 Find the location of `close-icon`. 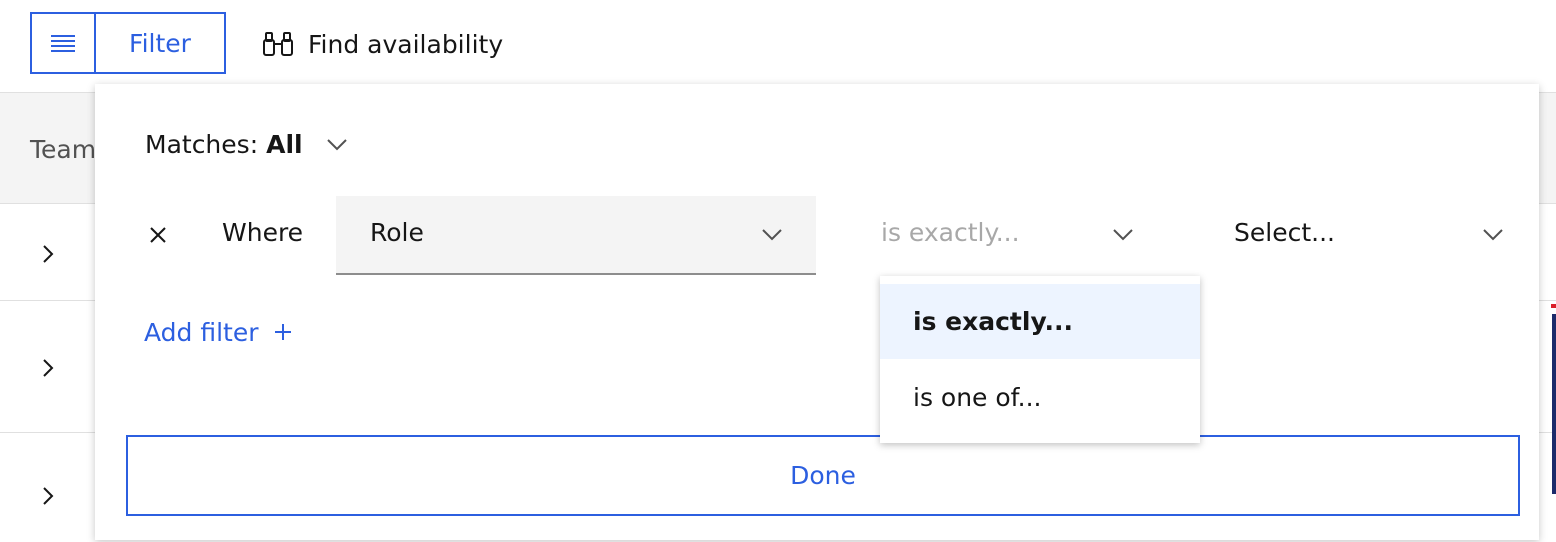

close-icon is located at coordinates (158, 235).